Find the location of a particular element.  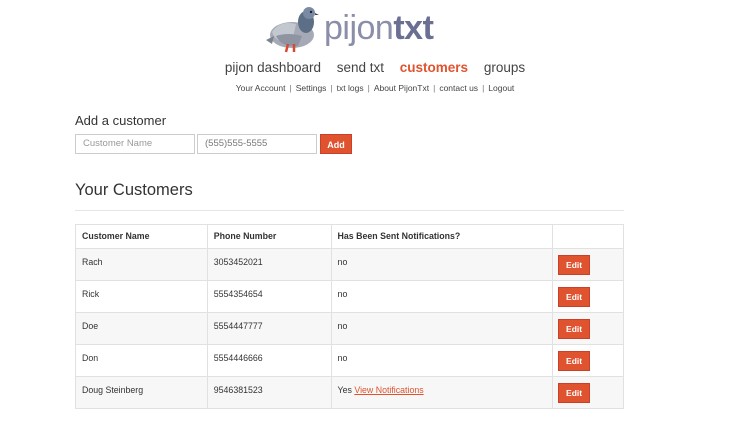

nav-dashboard: pijon dashboard is located at coordinates (273, 67).